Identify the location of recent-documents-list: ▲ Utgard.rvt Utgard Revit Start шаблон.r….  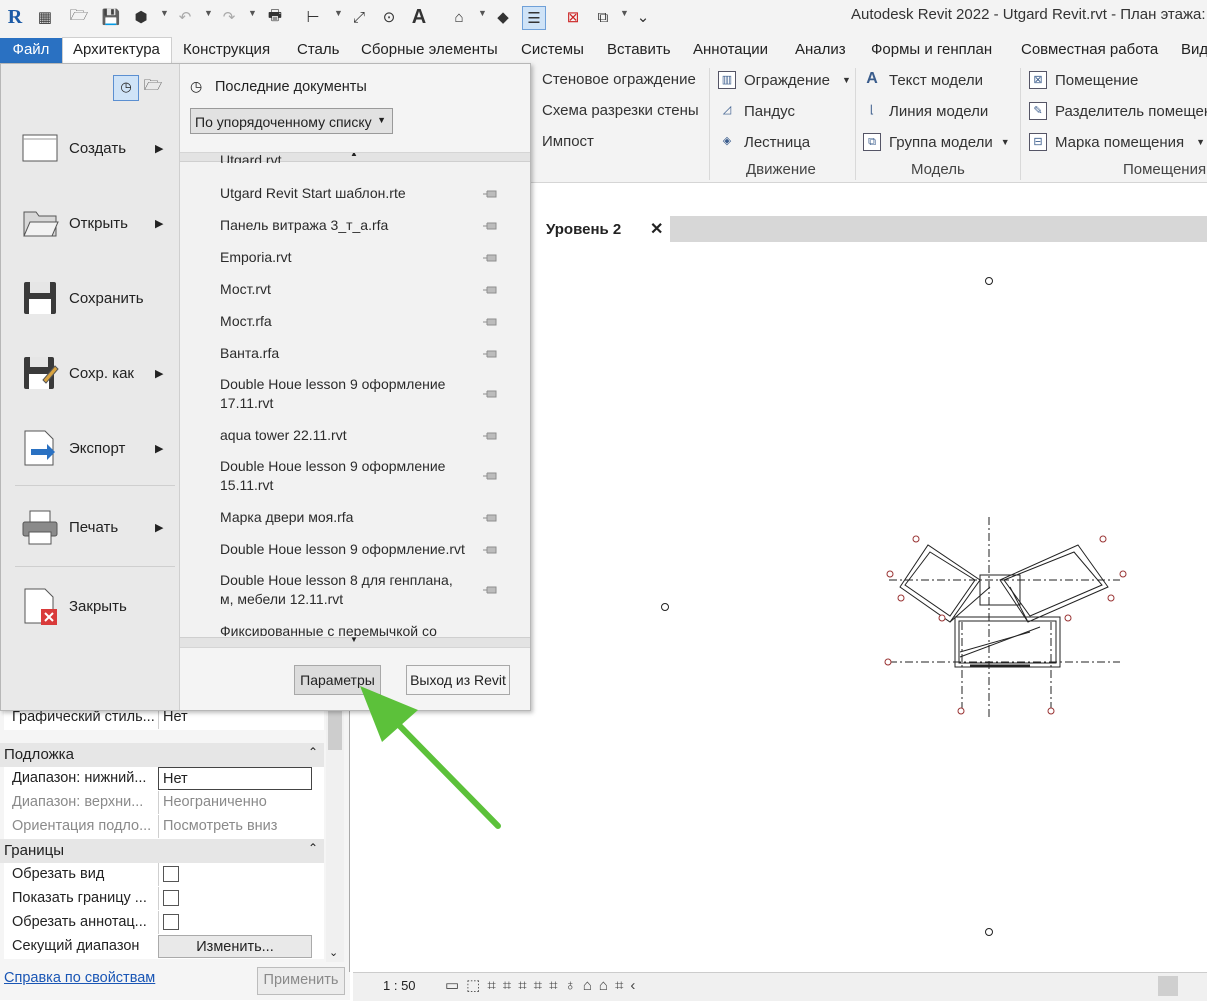
(355, 400).